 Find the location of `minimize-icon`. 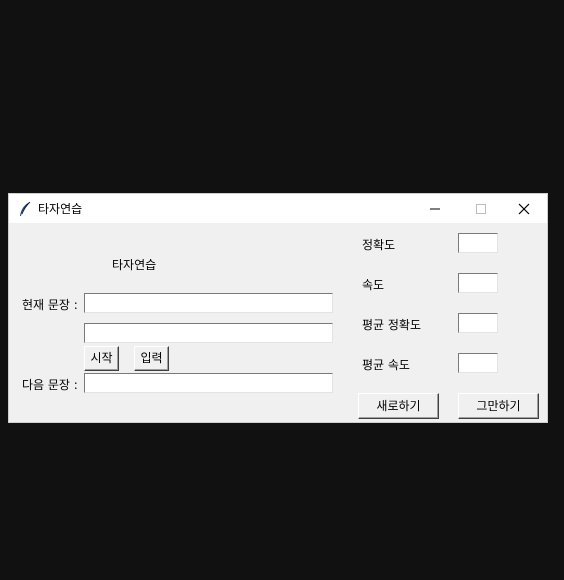

minimize-icon is located at coordinates (435, 209).